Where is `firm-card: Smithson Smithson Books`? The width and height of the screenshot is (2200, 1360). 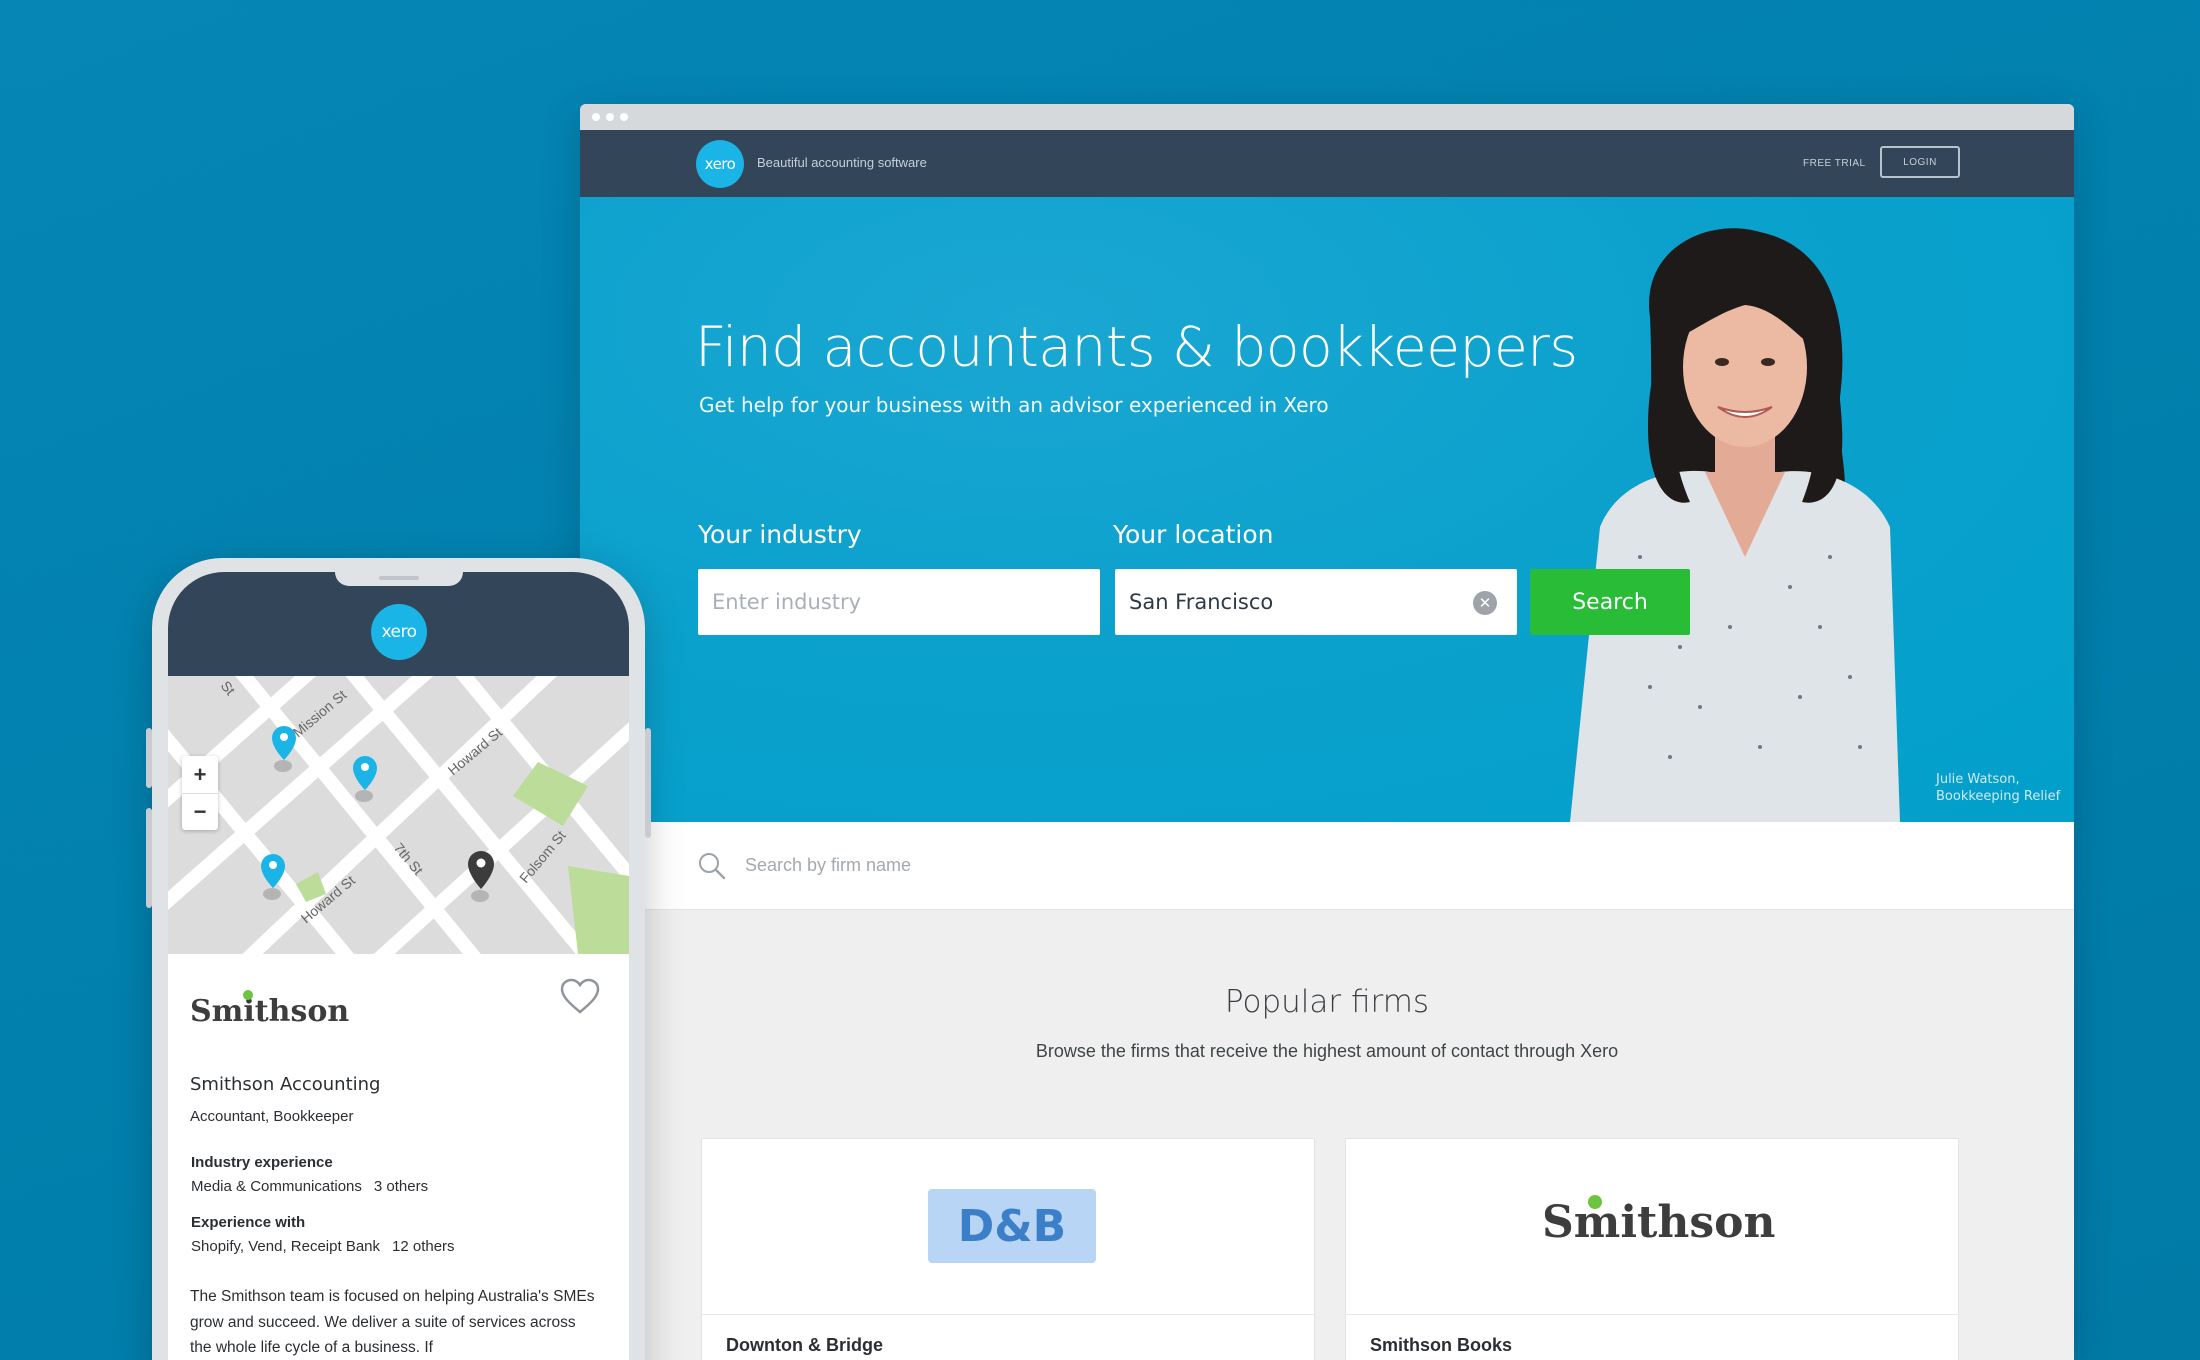 firm-card: Smithson Smithson Books is located at coordinates (1652, 1249).